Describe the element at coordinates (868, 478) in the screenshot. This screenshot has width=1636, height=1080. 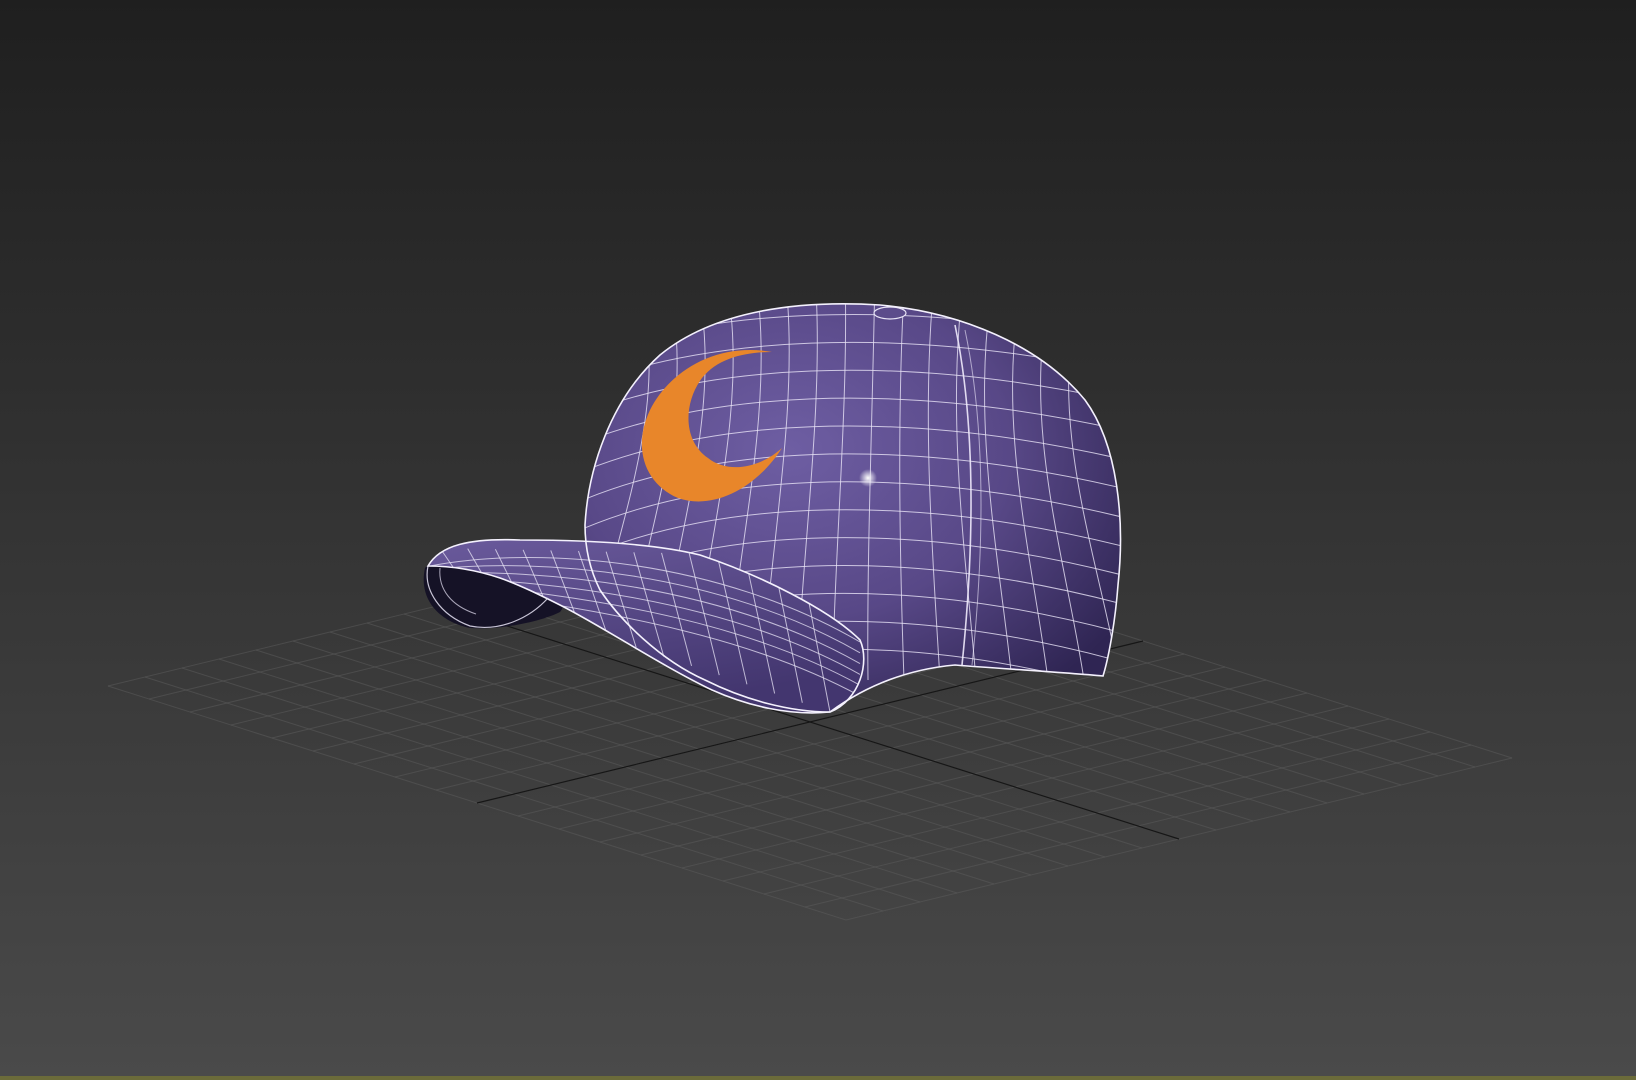
I see `specular-highlight` at that location.